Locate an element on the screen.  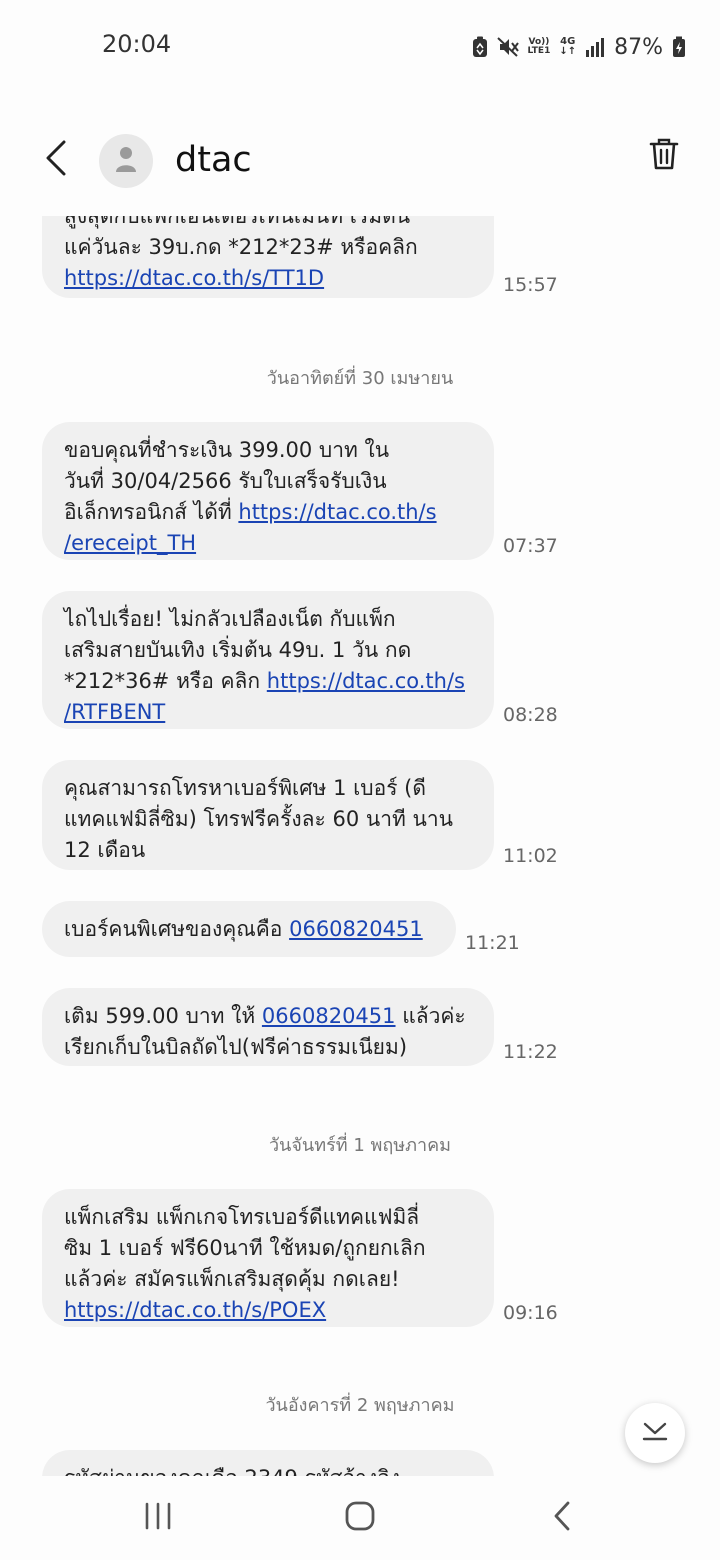
message-time: 11:21 is located at coordinates (492, 943).